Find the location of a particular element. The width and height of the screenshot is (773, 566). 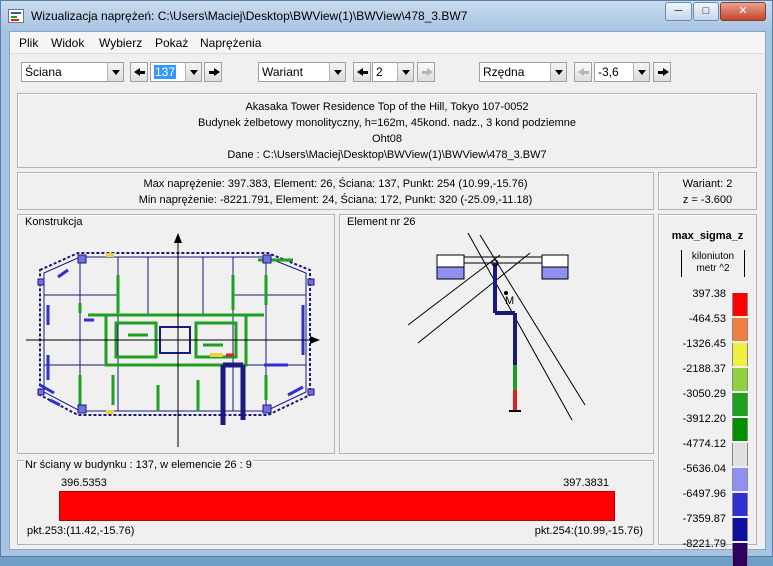

ordinate-value: -3,6 is located at coordinates (608, 72).